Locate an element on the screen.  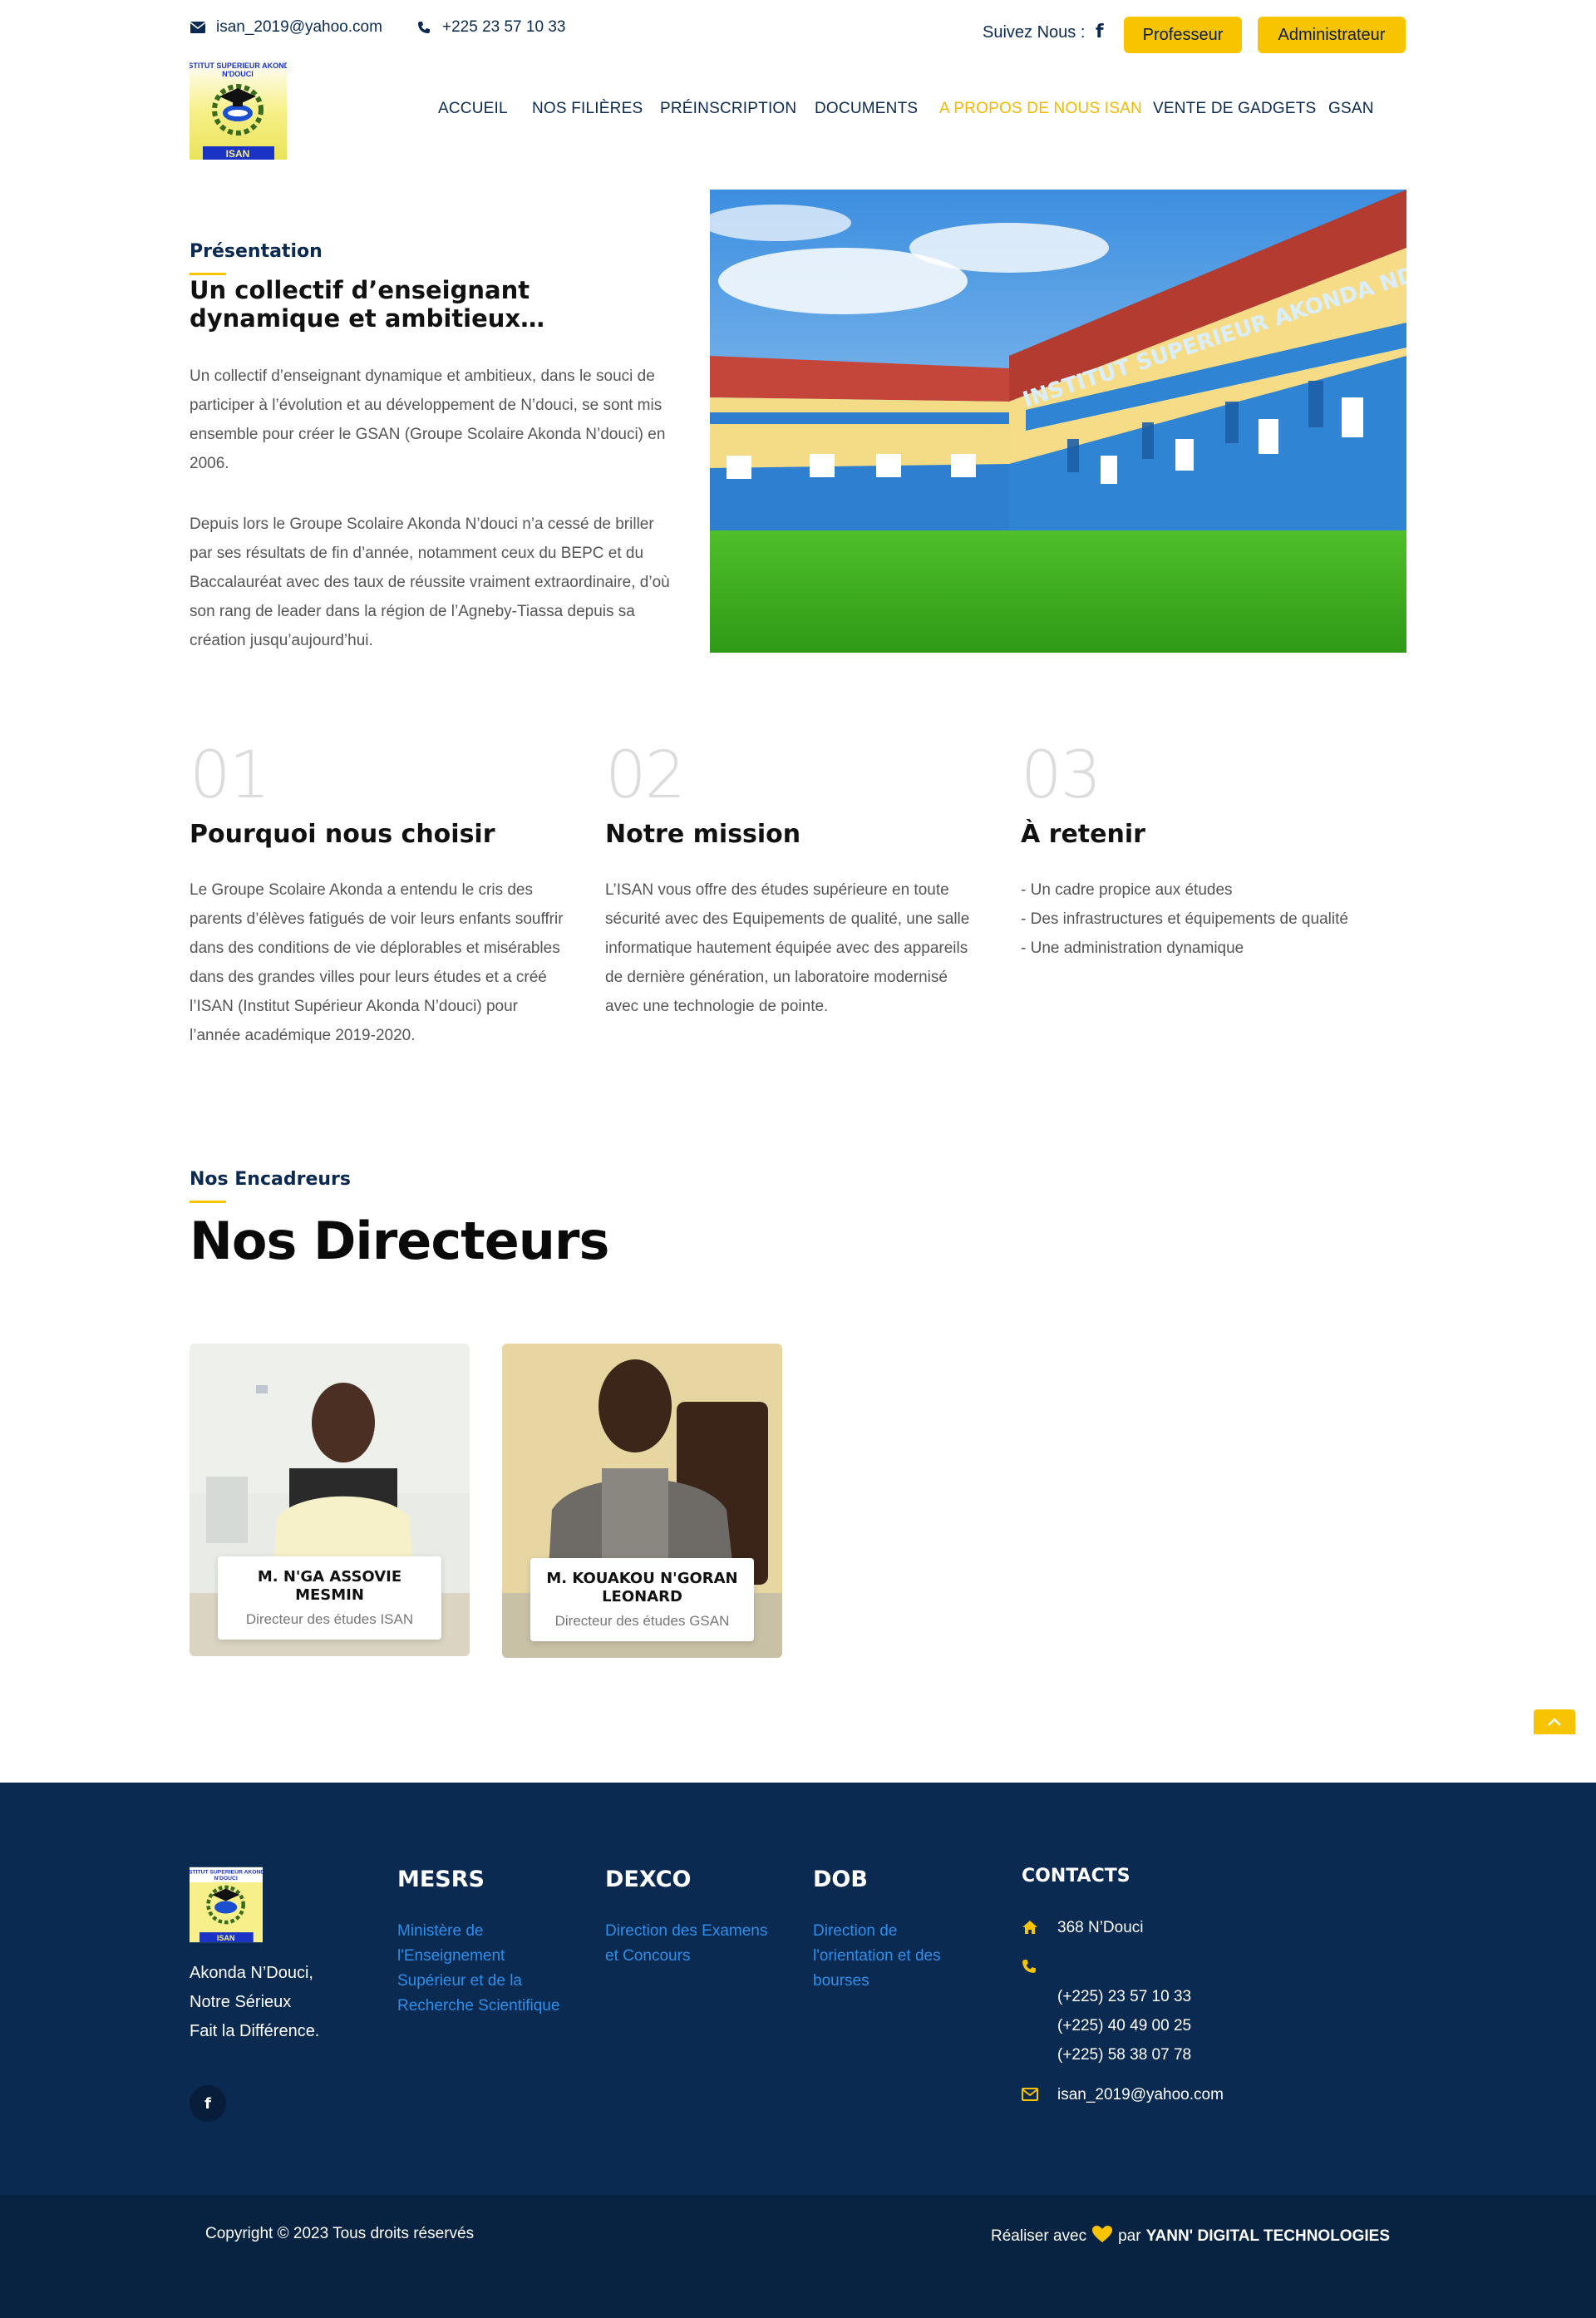
director-name: M. N'GA ASSOVIE MESMIN is located at coordinates (329, 1586).